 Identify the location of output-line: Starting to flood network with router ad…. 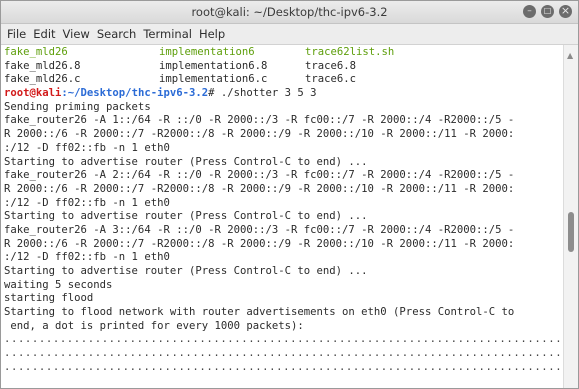
(259, 312).